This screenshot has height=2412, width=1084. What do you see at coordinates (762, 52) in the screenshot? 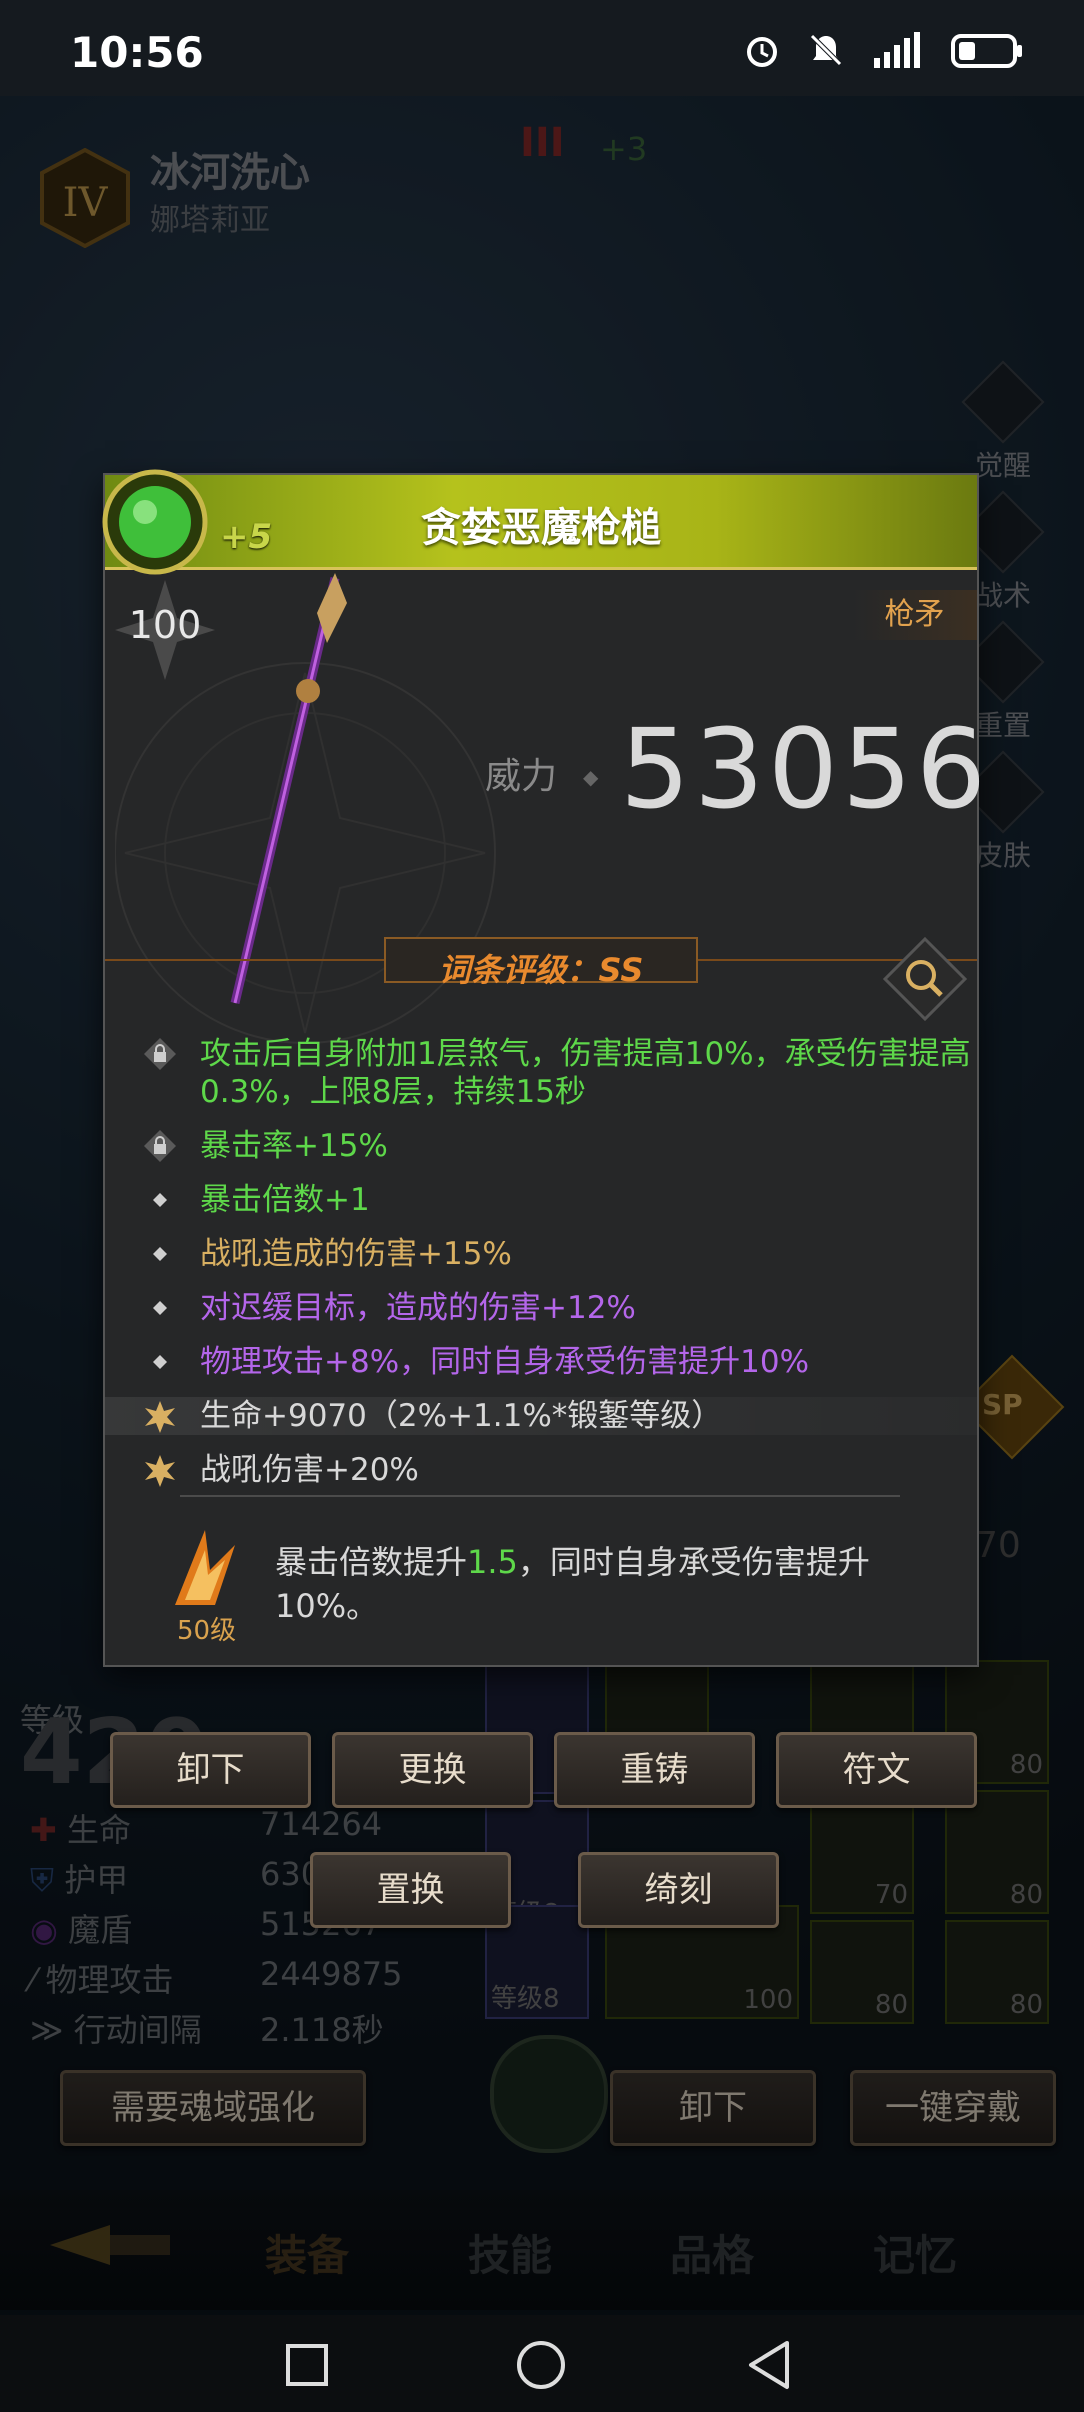
I see `alarm-icon` at bounding box center [762, 52].